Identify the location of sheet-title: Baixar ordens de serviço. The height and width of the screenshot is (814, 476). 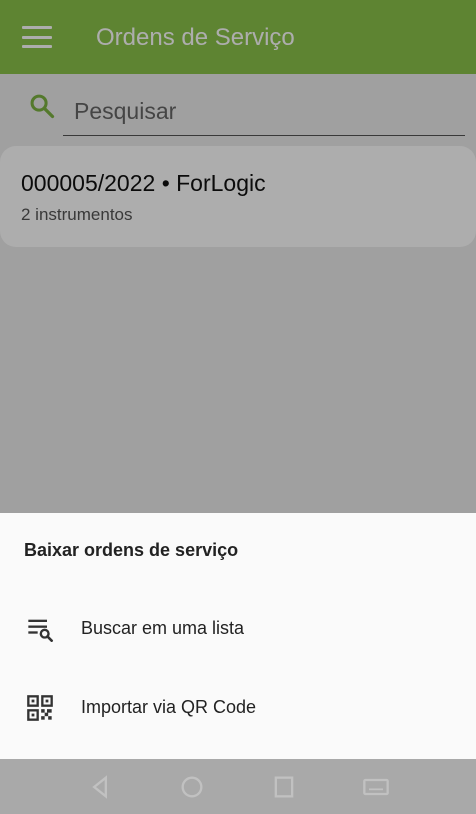
(131, 550).